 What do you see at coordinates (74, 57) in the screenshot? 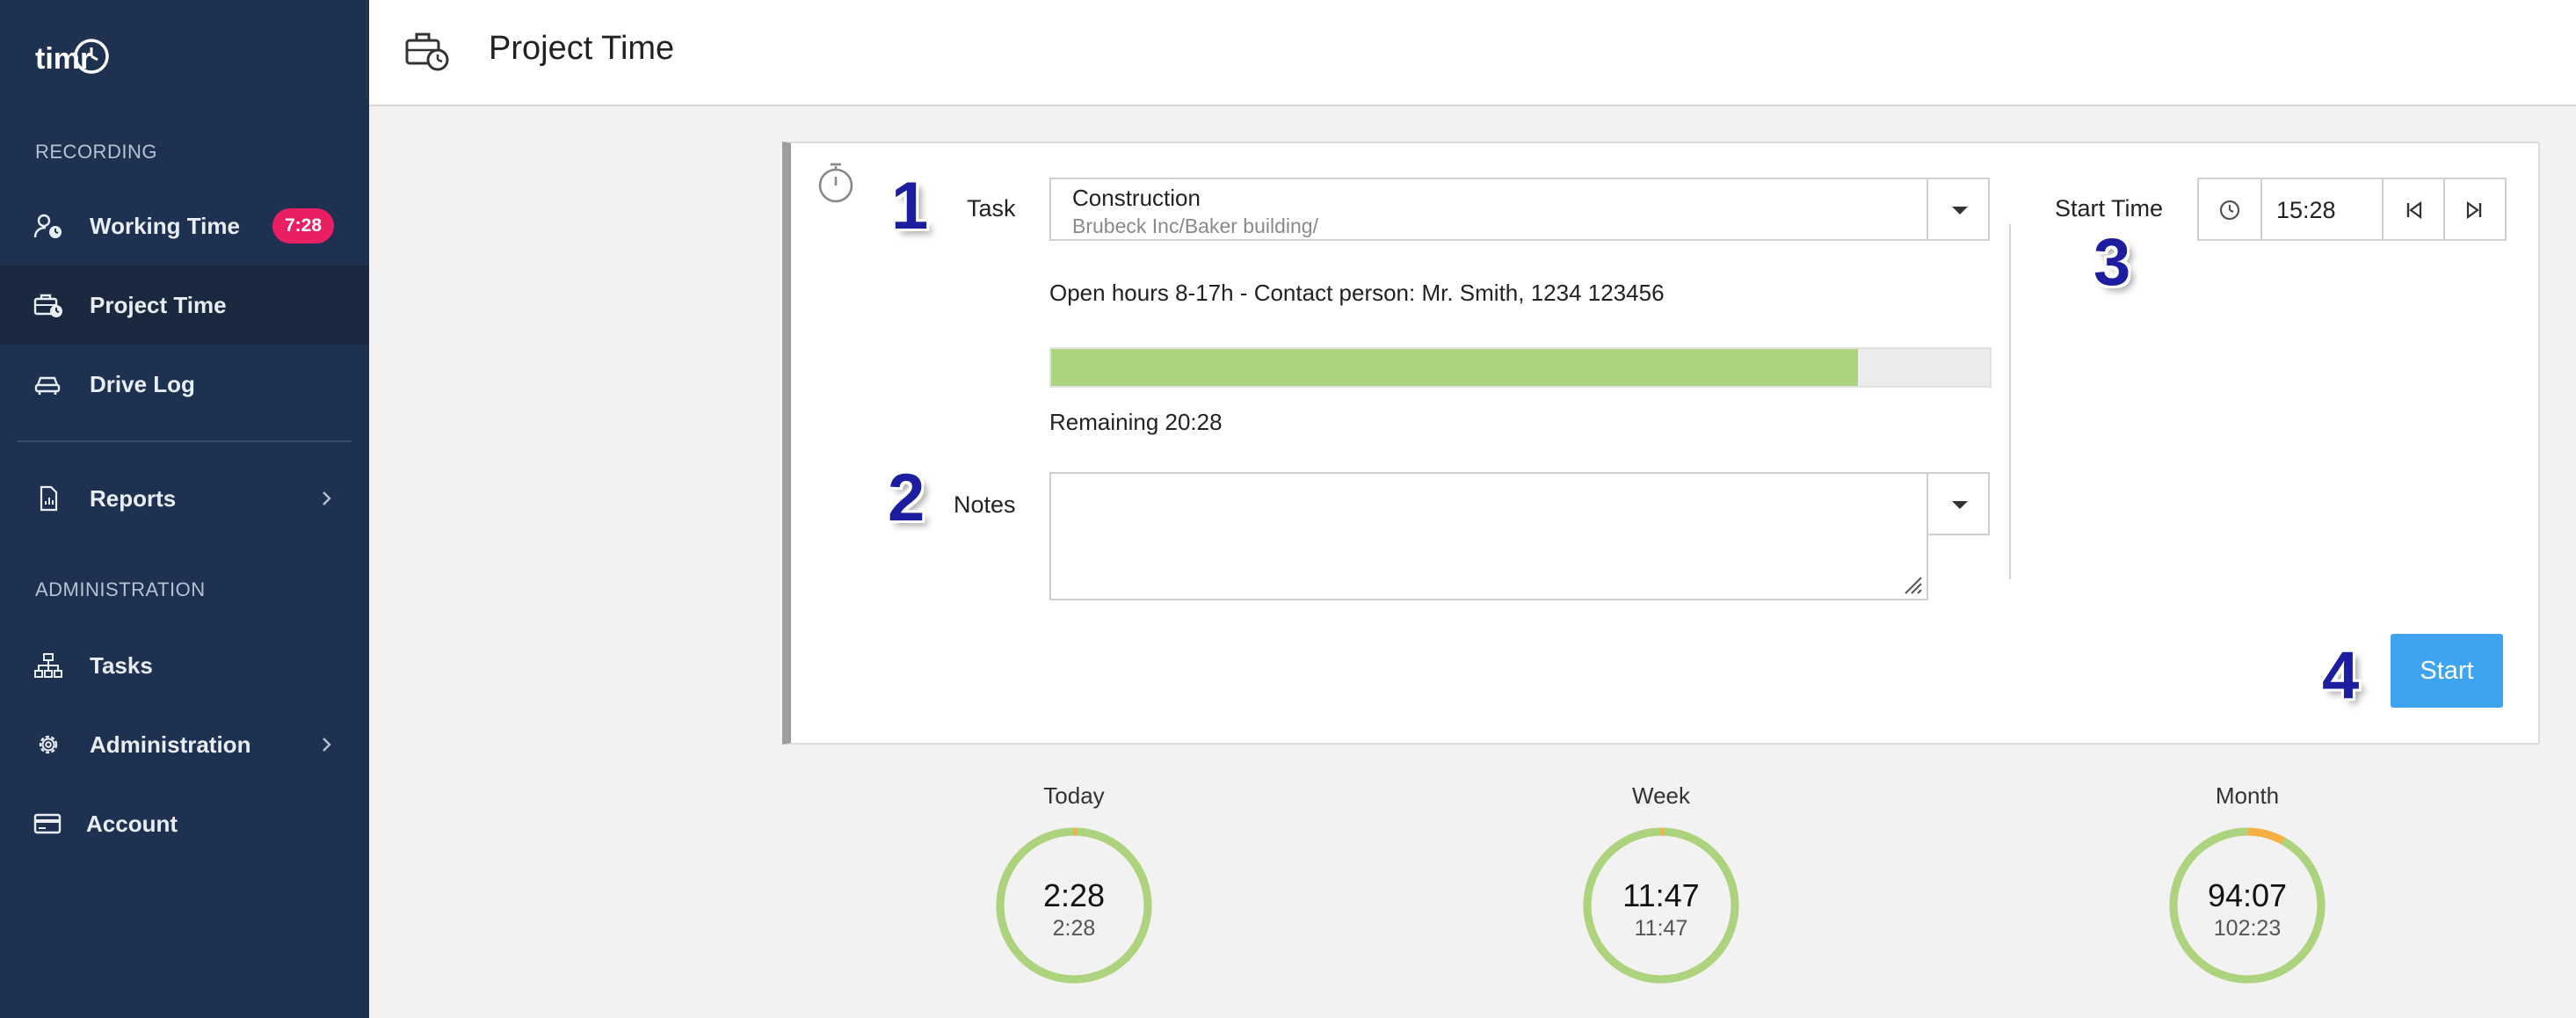
I see `timr-logo: timr` at bounding box center [74, 57].